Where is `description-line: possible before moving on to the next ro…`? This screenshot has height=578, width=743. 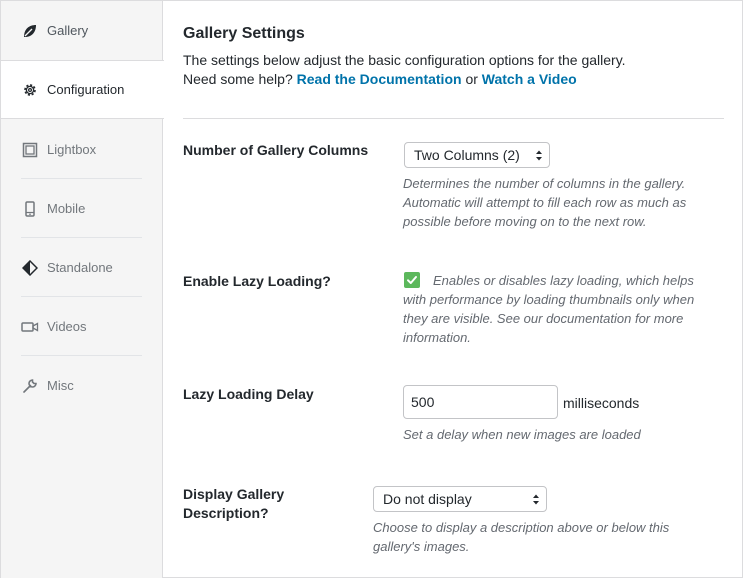
description-line: possible before moving on to the next ro… is located at coordinates (525, 221).